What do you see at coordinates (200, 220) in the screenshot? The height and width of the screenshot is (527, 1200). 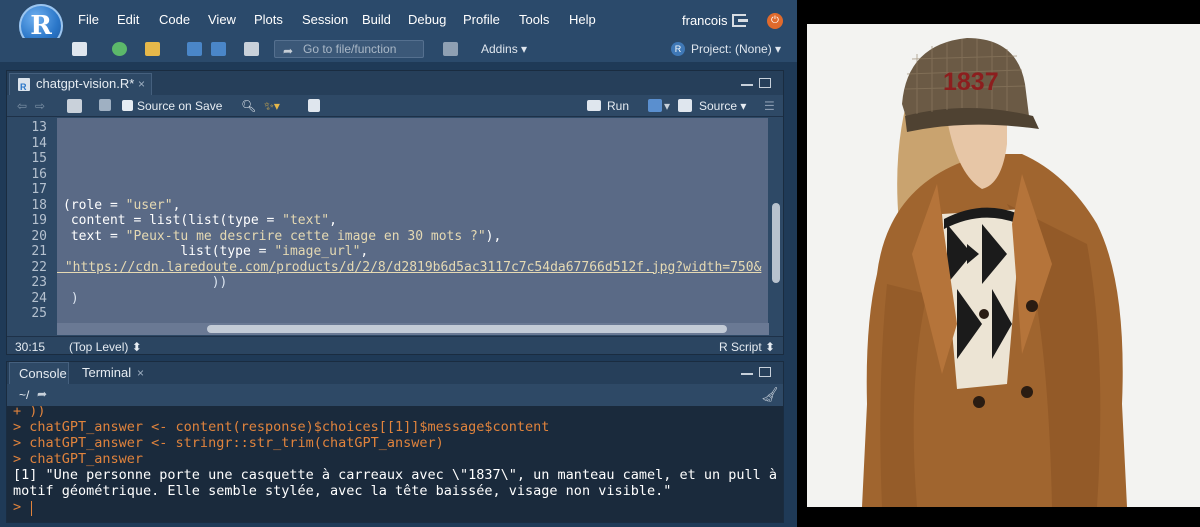 I see `code-line: content = list(list(type = "text",` at bounding box center [200, 220].